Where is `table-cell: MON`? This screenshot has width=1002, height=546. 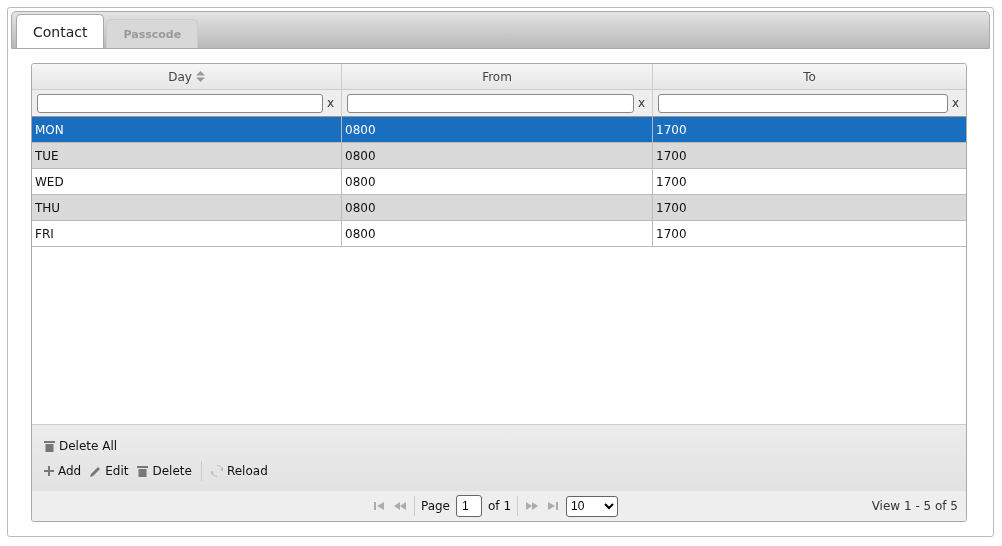 table-cell: MON is located at coordinates (187, 130).